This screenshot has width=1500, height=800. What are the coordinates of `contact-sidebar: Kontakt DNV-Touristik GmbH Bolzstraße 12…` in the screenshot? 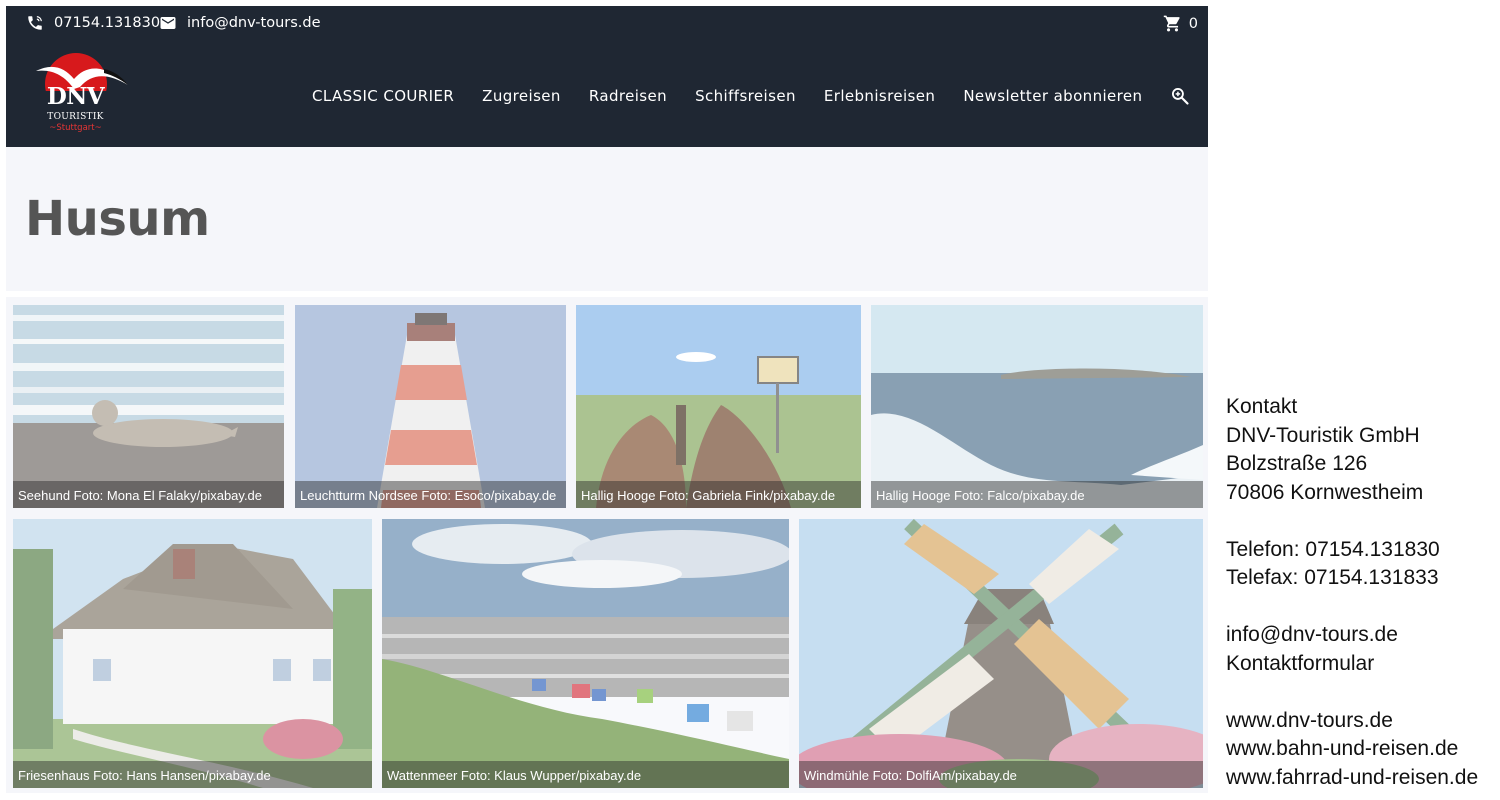 It's located at (1361, 592).